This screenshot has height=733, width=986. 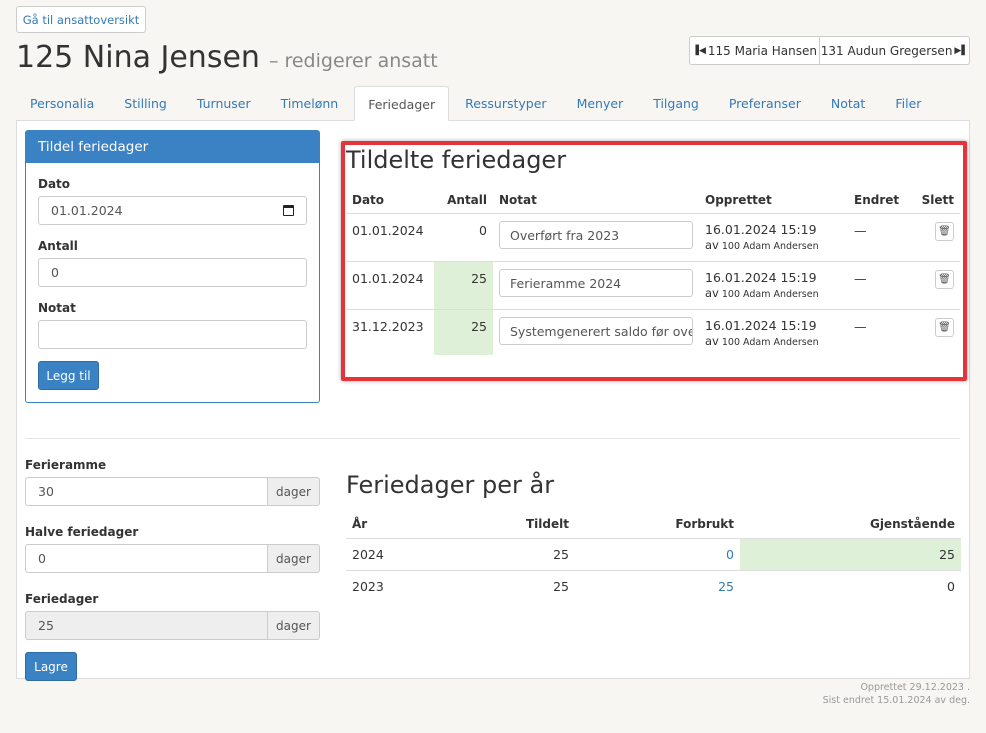 What do you see at coordinates (505, 103) in the screenshot?
I see `tab-ressurstyper: Ressurstyper` at bounding box center [505, 103].